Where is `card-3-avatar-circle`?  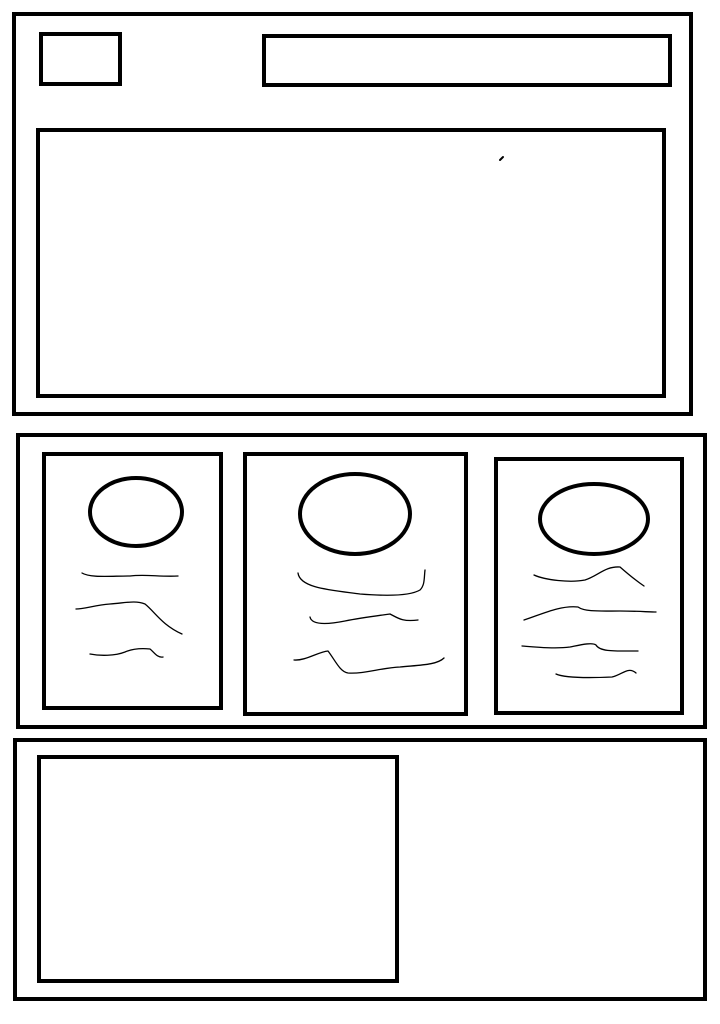
card-3-avatar-circle is located at coordinates (594, 519).